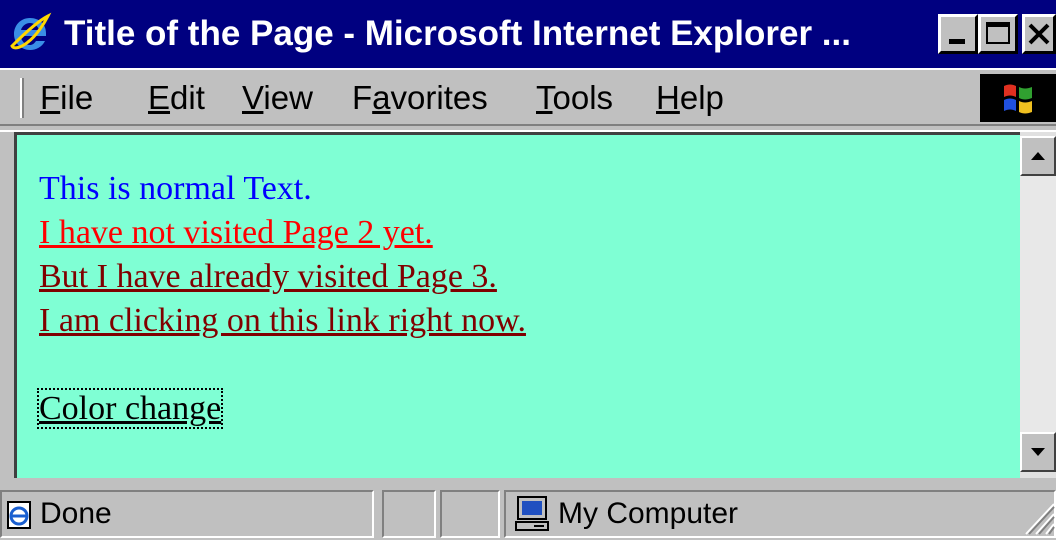 The image size is (1056, 540). Describe the element at coordinates (19, 515) in the screenshot. I see `ie-page-icon` at that location.